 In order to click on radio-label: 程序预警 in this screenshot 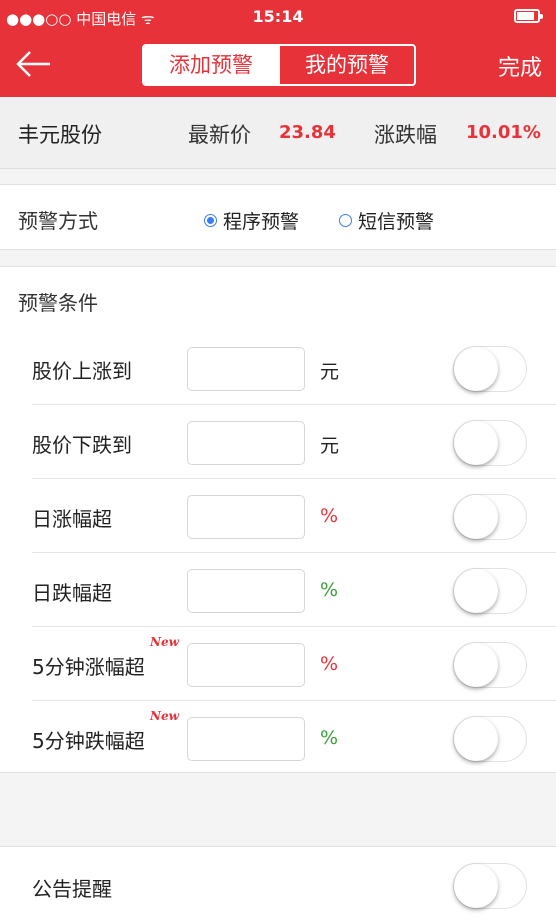, I will do `click(261, 222)`.